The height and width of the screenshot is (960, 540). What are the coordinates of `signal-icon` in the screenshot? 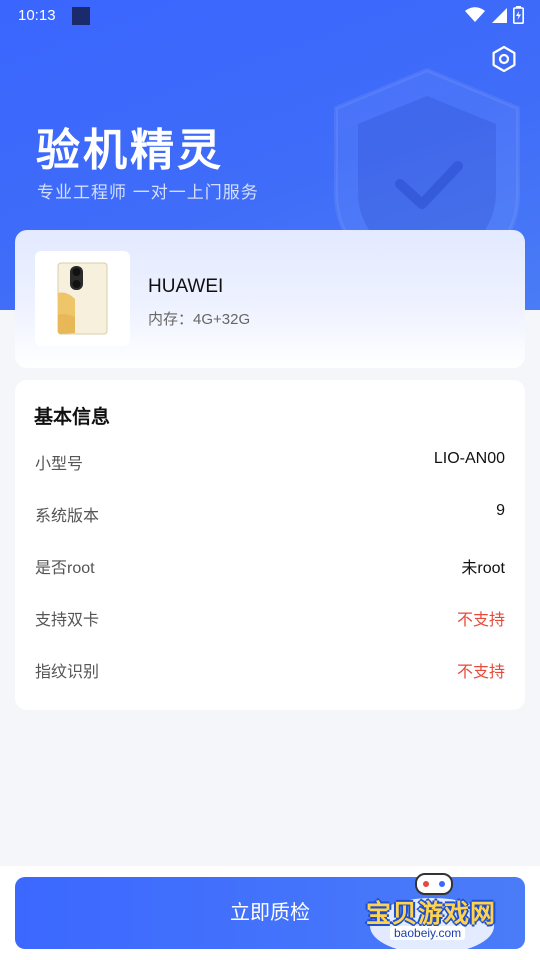 It's located at (499, 15).